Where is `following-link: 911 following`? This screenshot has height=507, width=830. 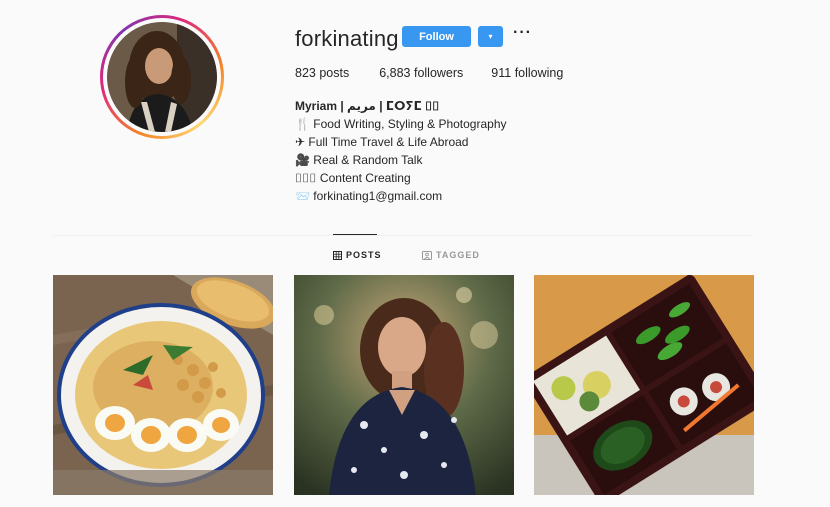
following-link: 911 following is located at coordinates (527, 73).